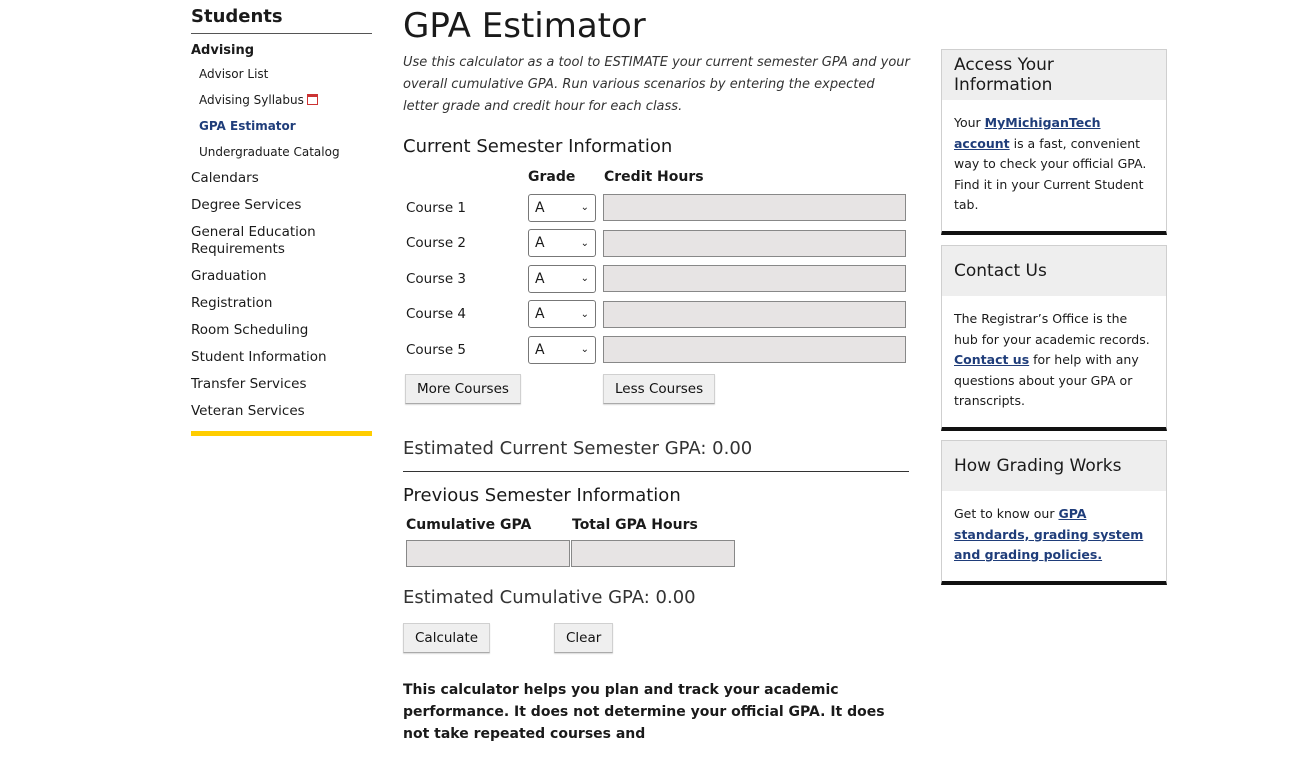  I want to click on course-label: Course 3, so click(436, 278).